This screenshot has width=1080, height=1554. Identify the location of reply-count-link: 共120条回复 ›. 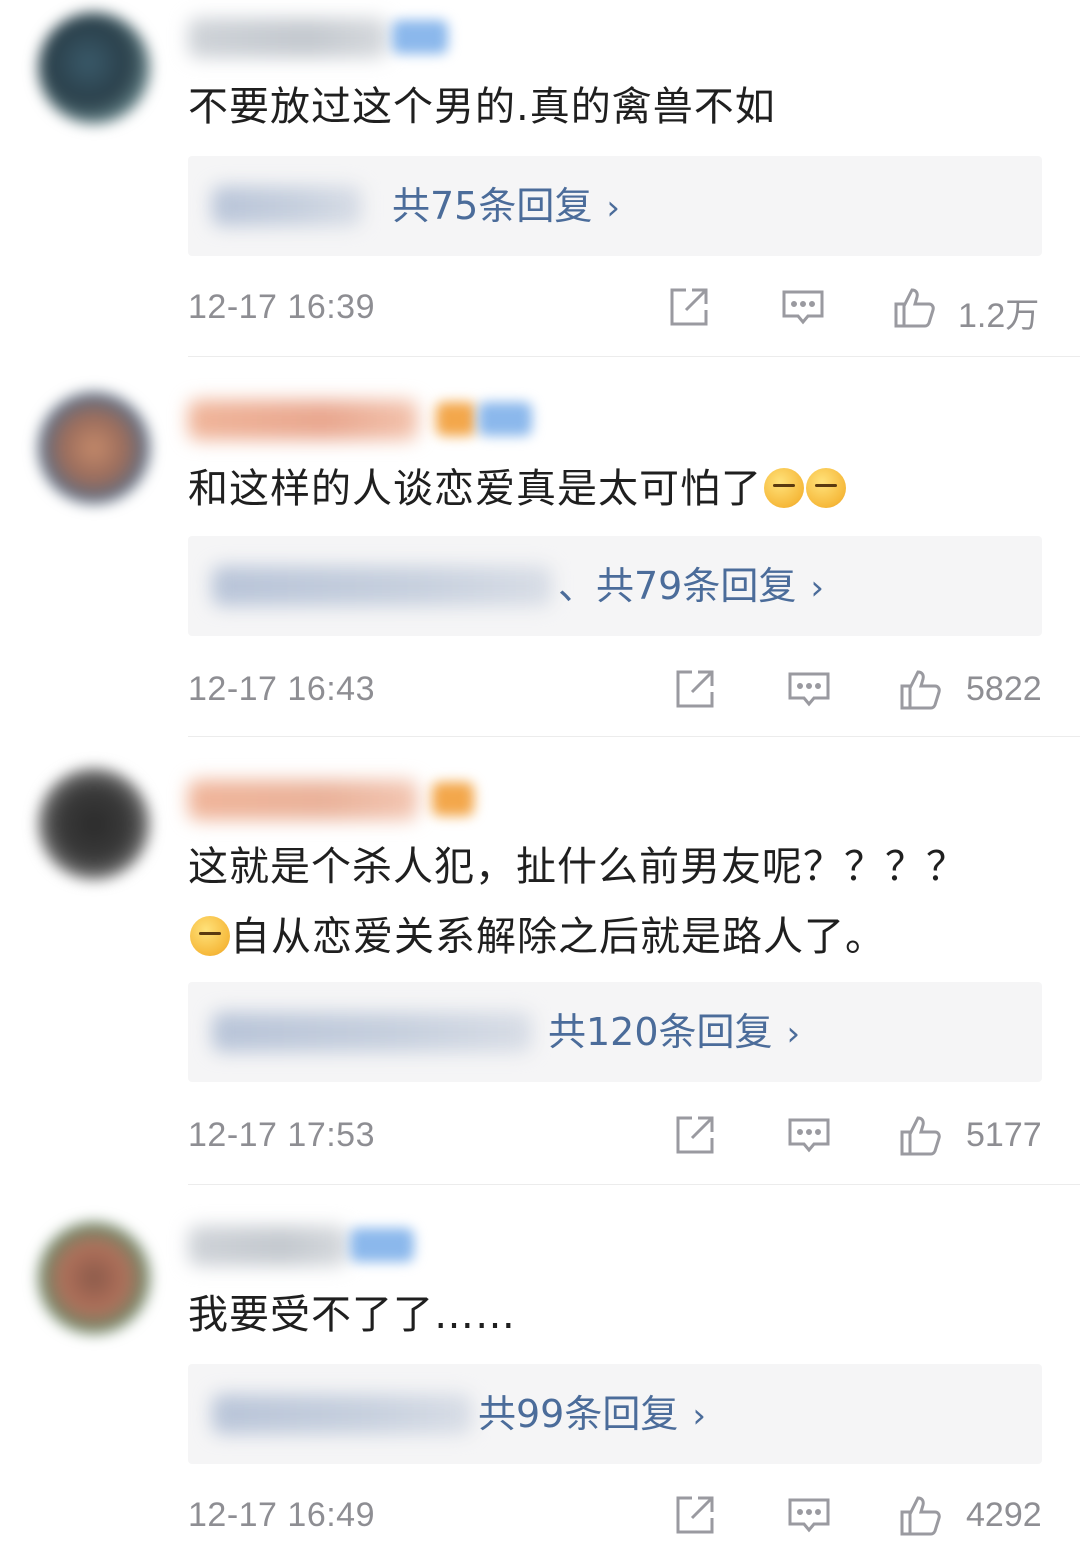
(674, 1033).